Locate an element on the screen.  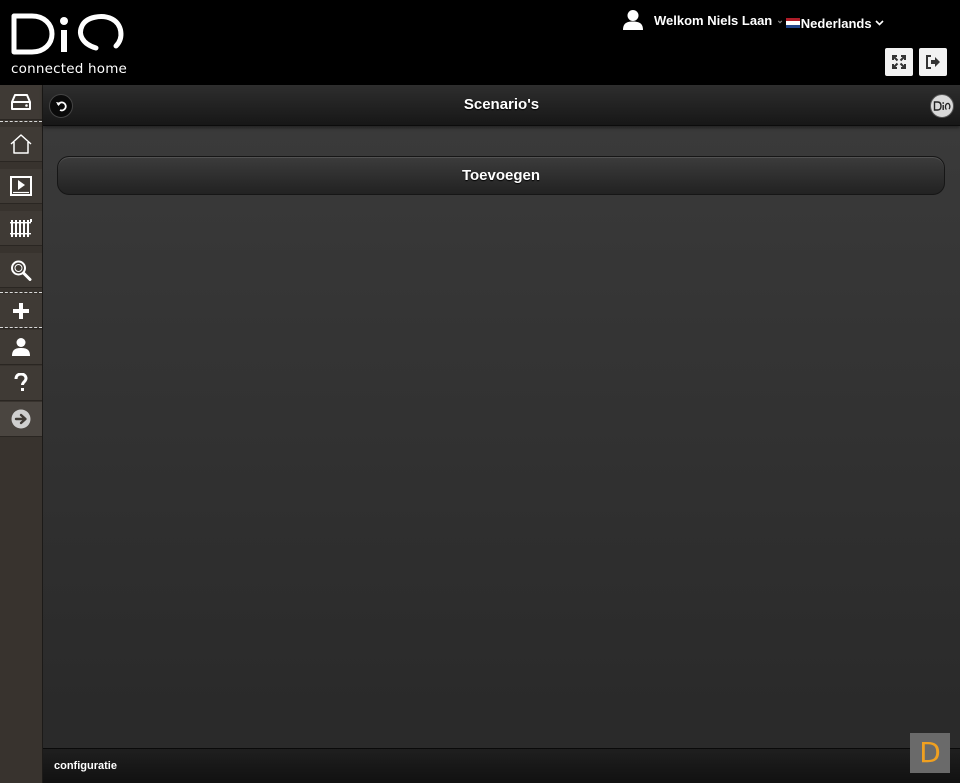
arrow-right-circle-icon is located at coordinates (21, 419).